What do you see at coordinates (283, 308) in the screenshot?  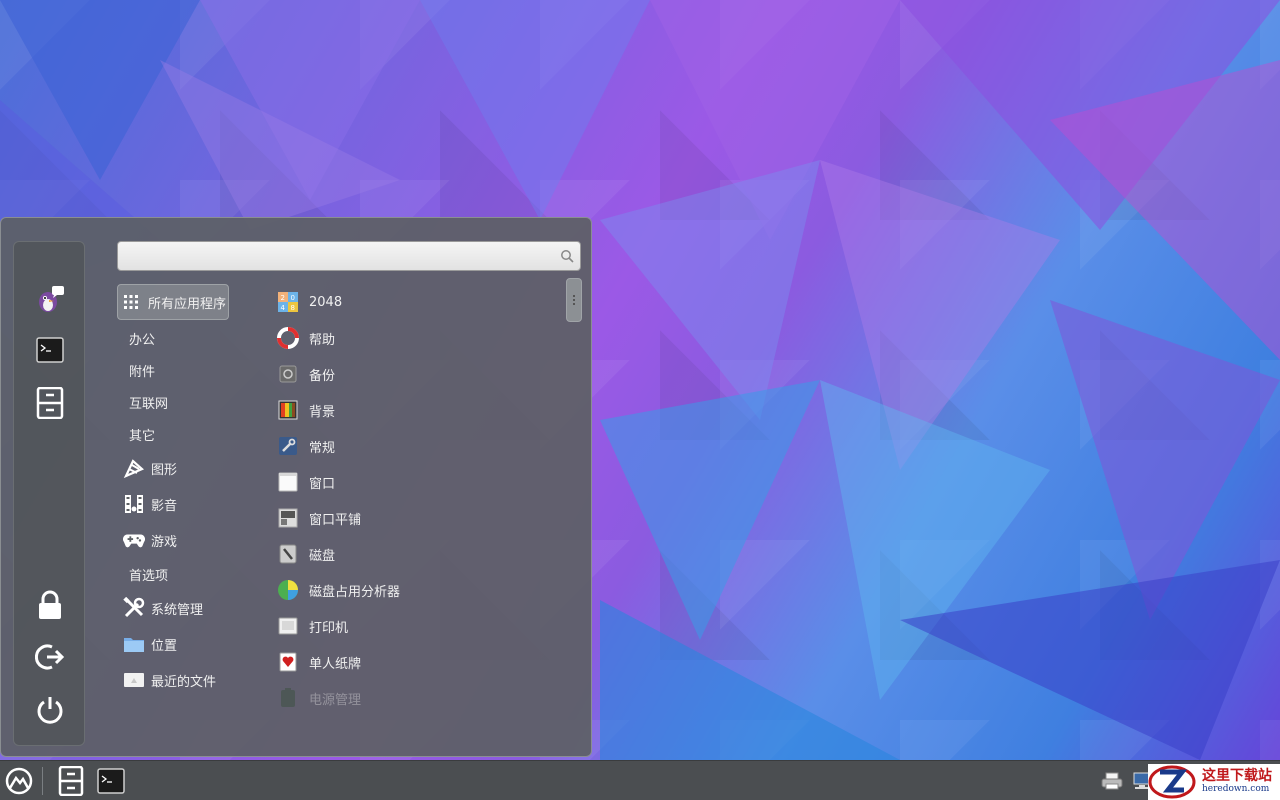 I see `svg-text: 4` at bounding box center [283, 308].